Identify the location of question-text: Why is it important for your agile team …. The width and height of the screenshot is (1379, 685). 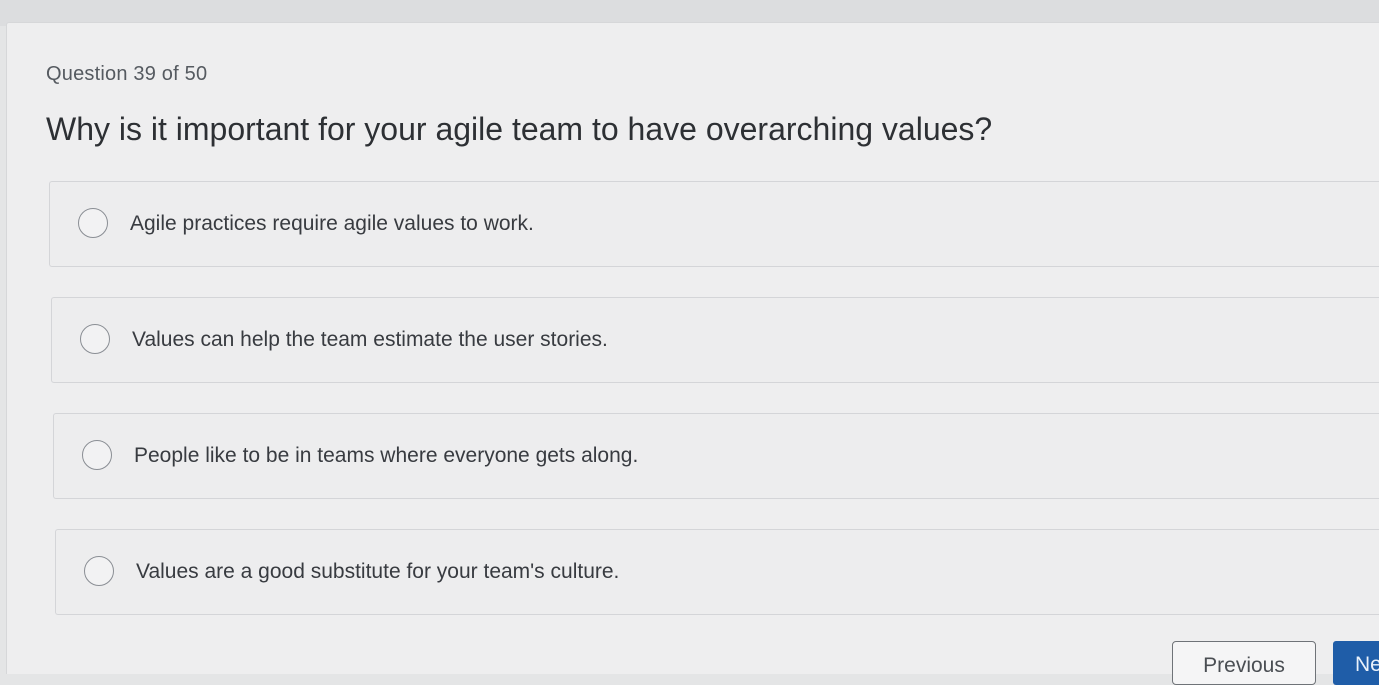
(519, 129).